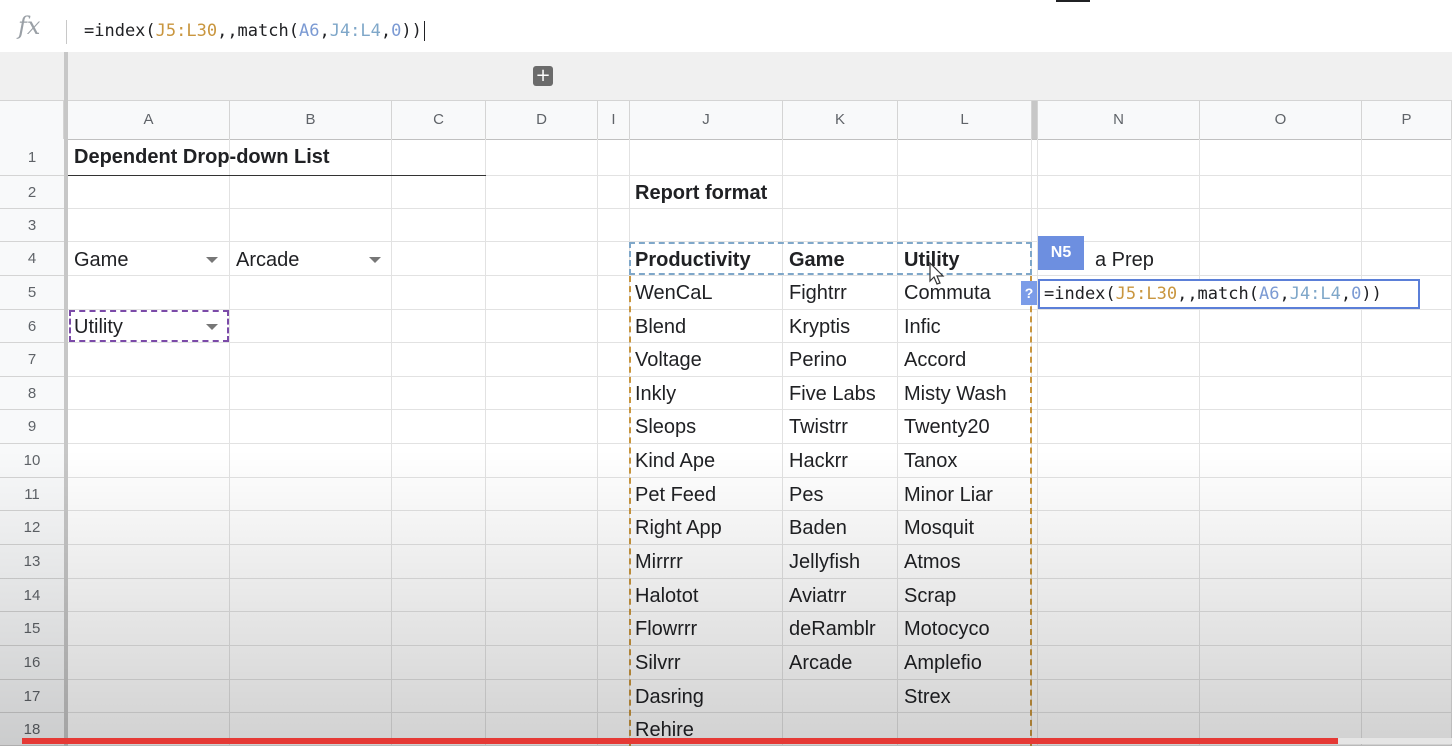 The image size is (1452, 746). Describe the element at coordinates (32, 360) in the screenshot. I see `row-header-7: 7` at that location.